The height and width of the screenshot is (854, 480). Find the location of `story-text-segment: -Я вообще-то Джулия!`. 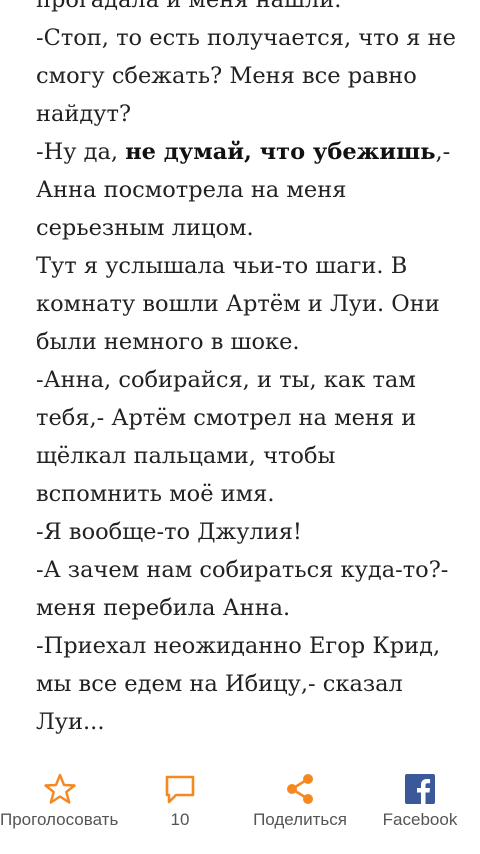

story-text-segment: -Я вообще-то Джулия! is located at coordinates (169, 532).